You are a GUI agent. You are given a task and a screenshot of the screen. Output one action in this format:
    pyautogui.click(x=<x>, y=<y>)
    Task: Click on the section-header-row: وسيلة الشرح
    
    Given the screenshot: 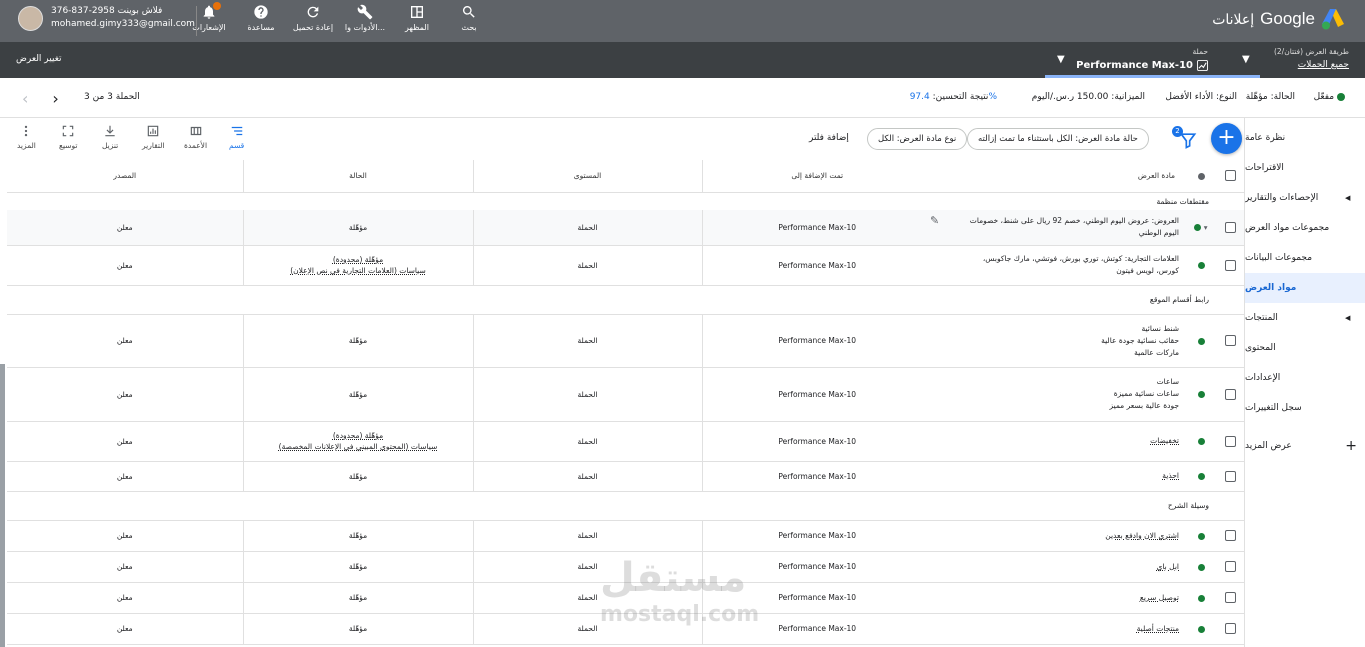 What is the action you would take?
    pyautogui.click(x=625, y=506)
    